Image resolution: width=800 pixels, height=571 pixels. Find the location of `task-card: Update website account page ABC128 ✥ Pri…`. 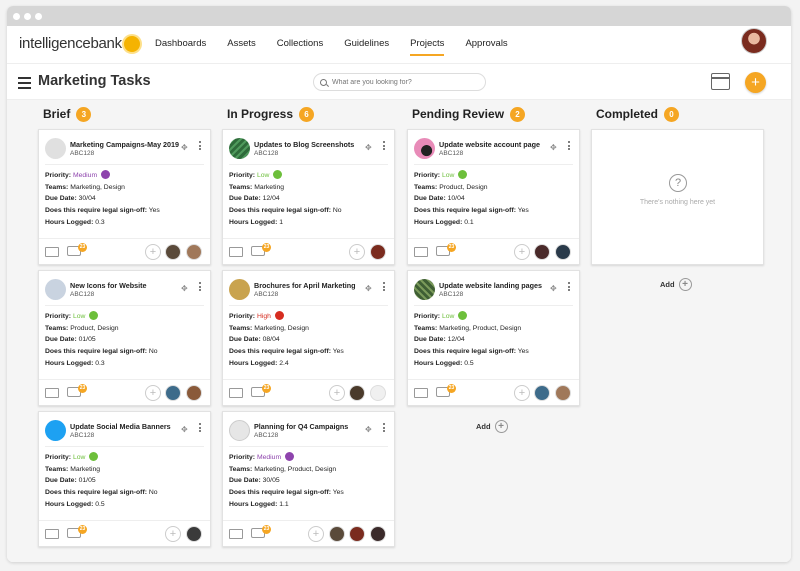

task-card: Update website account page ABC128 ✥ Pri… is located at coordinates (493, 197).